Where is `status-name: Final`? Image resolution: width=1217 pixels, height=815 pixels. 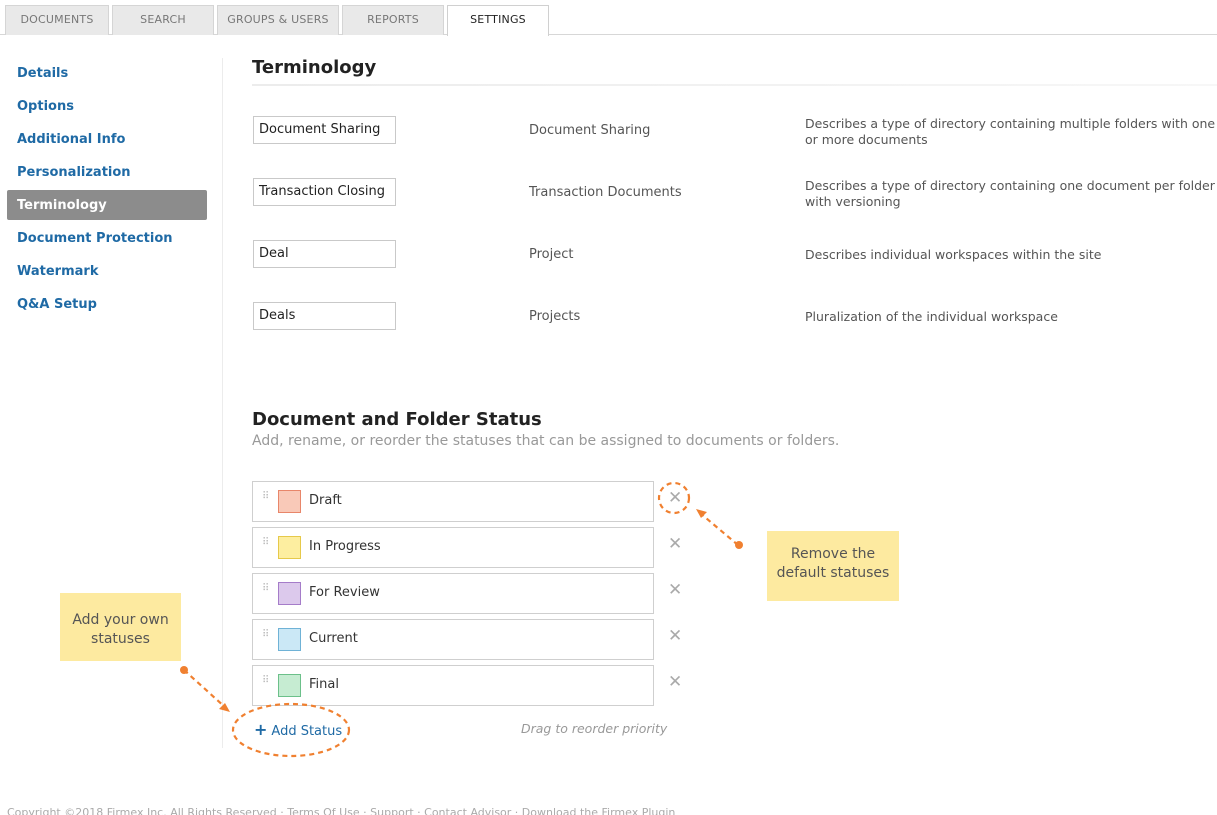 status-name: Final is located at coordinates (324, 684).